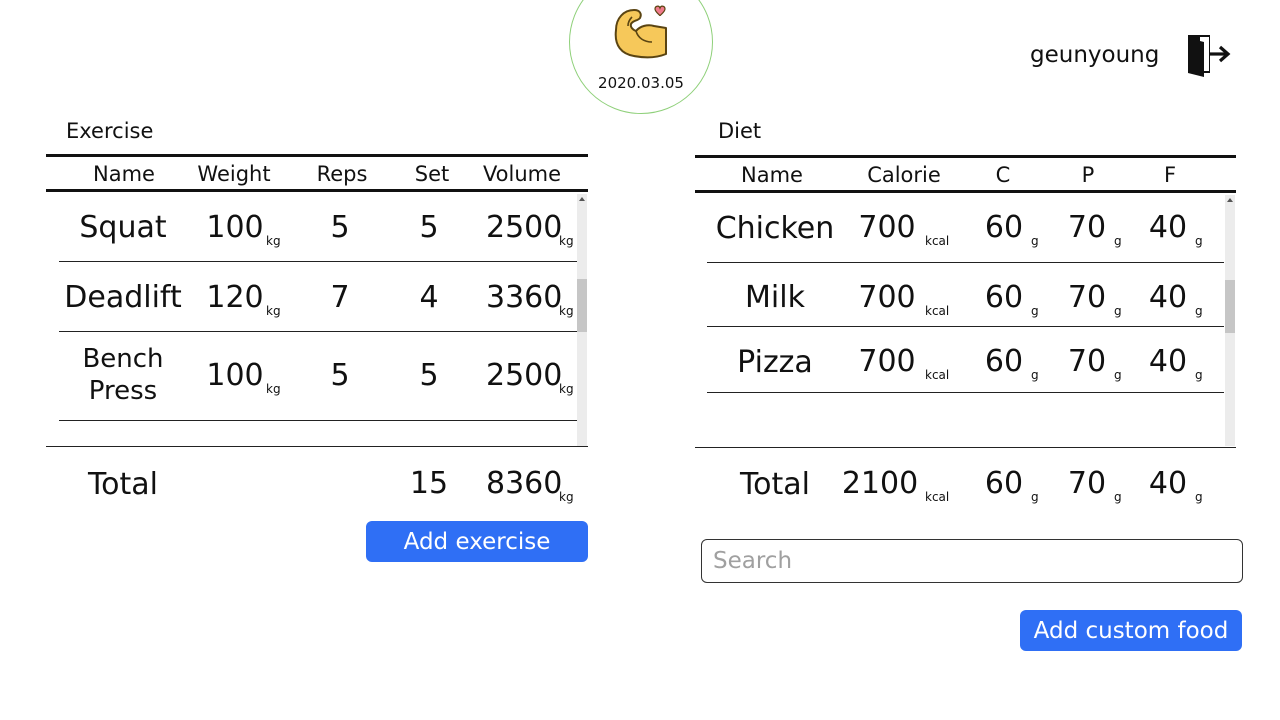 Image resolution: width=1280 pixels, height=720 pixels. Describe the element at coordinates (775, 297) in the screenshot. I see `food-name: Milk` at that location.